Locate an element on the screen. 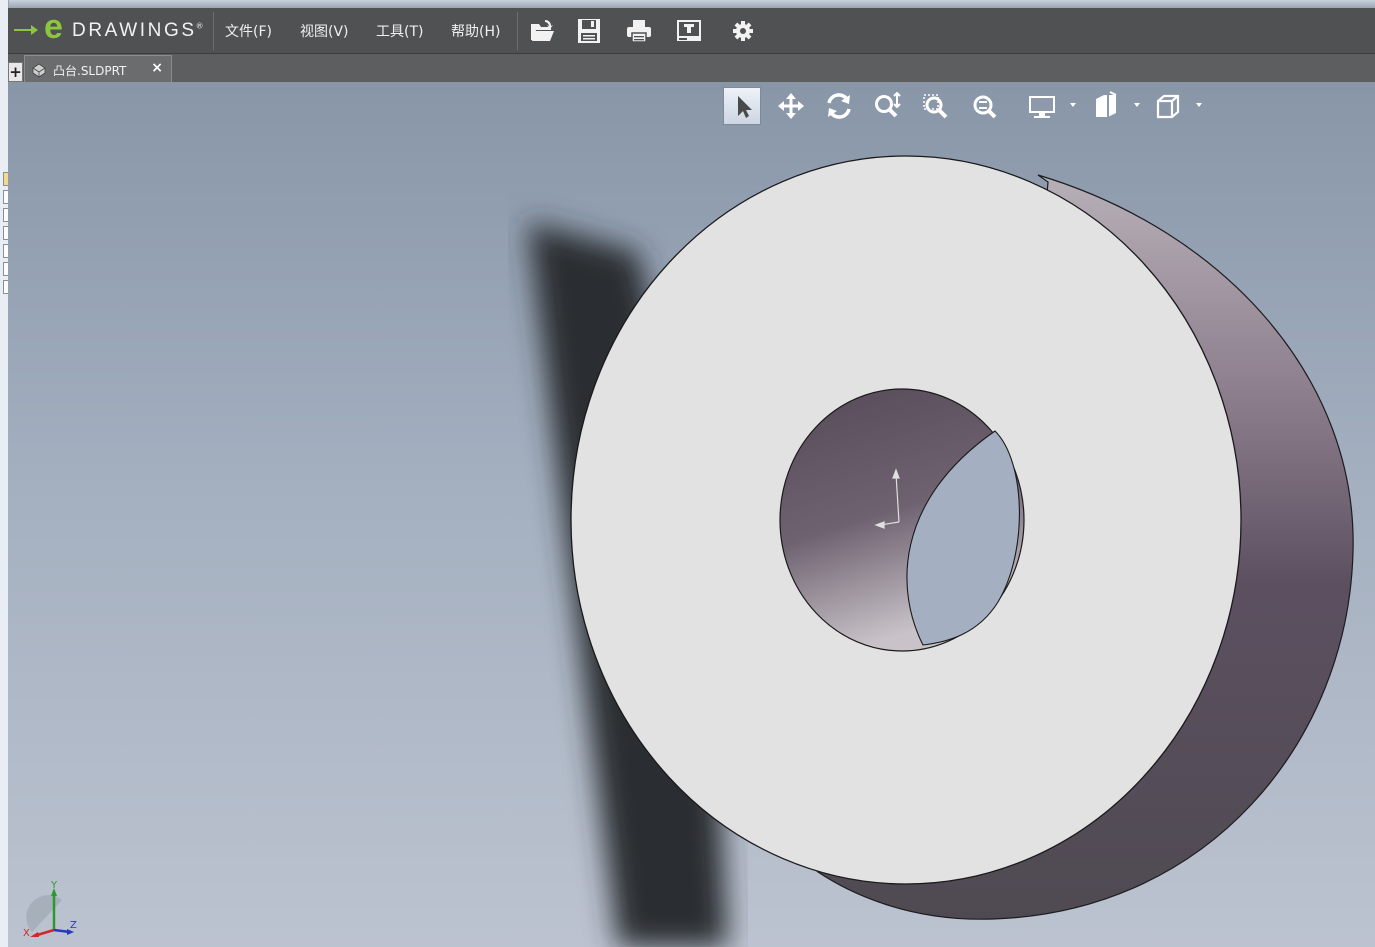 The width and height of the screenshot is (1375, 947). open-file-icon is located at coordinates (542, 31).